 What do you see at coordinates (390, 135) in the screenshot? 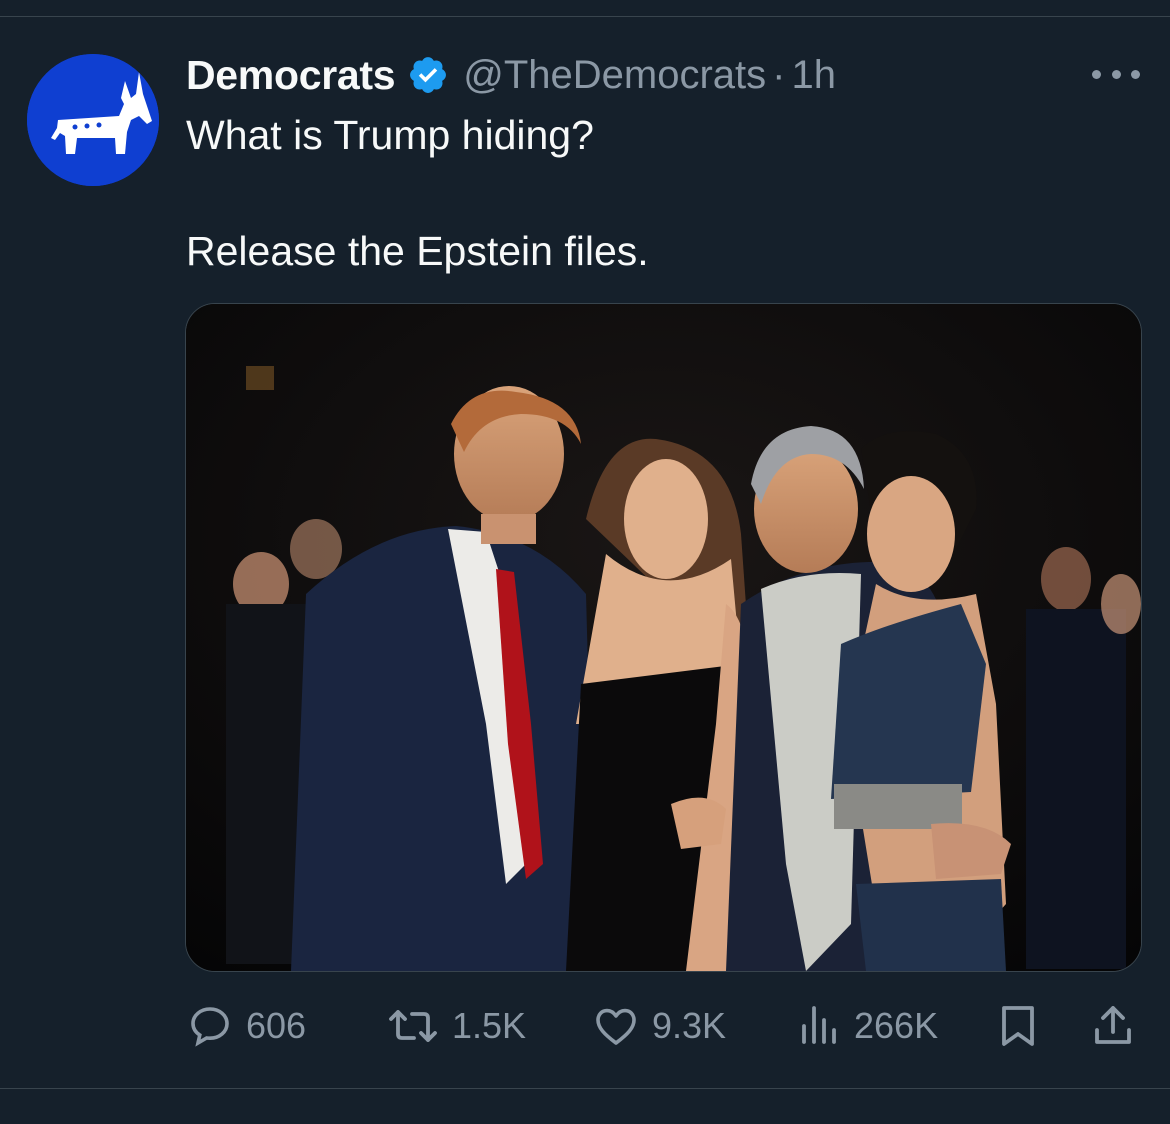
I see `tweet-text-line: What is Trump hiding?` at bounding box center [390, 135].